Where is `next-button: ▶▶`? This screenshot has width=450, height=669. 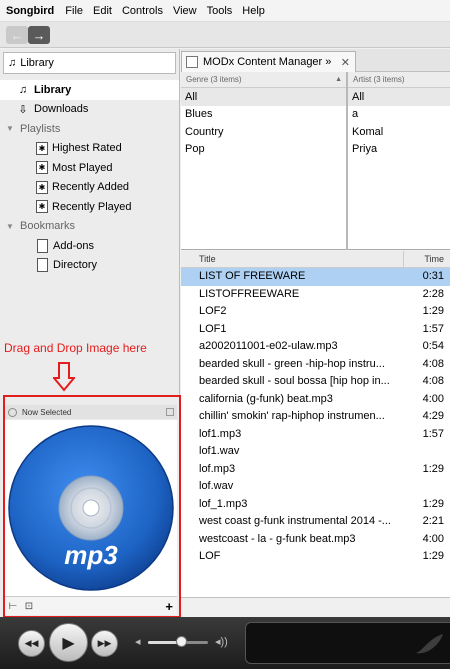
next-button: ▶▶ is located at coordinates (104, 643).